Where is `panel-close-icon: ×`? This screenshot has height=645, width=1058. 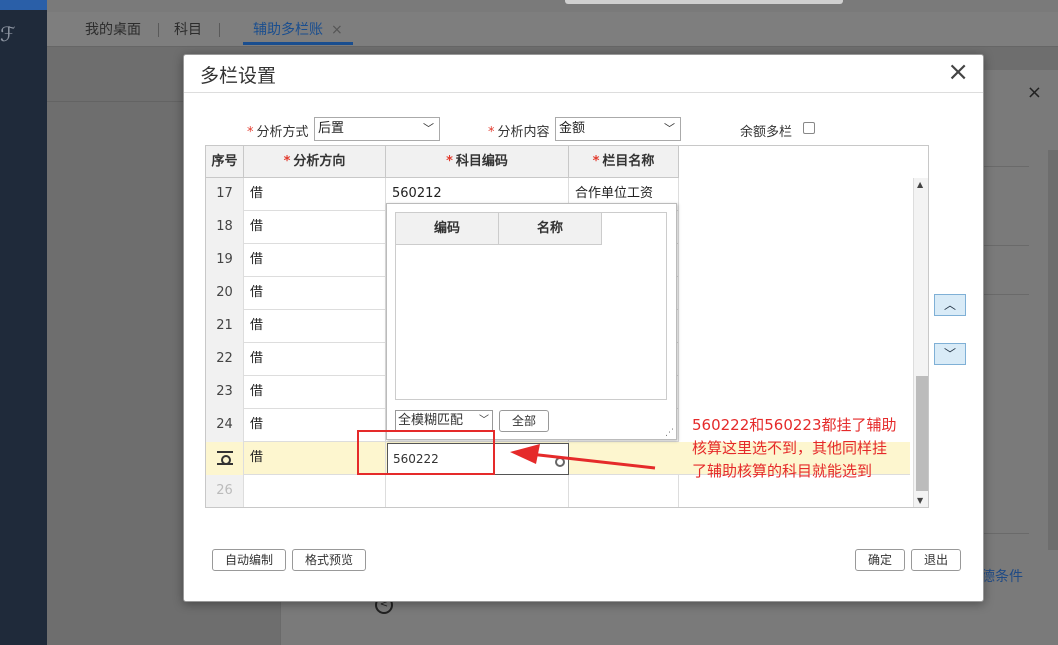 panel-close-icon: × is located at coordinates (1034, 92).